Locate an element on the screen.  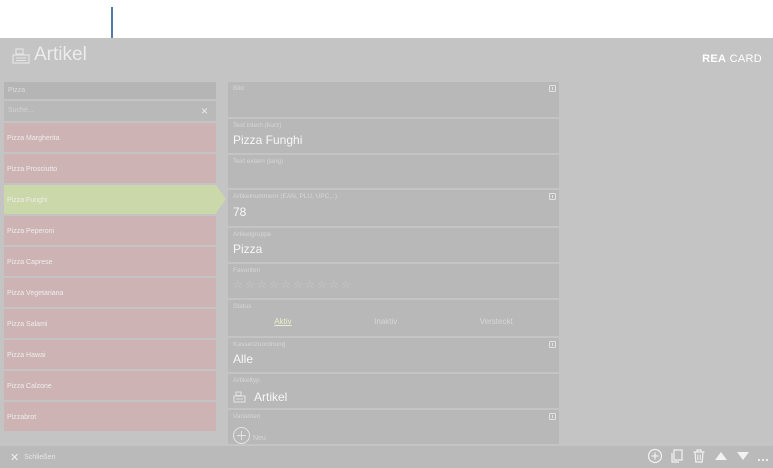
list-item: Pizza Margherita is located at coordinates (110, 137).